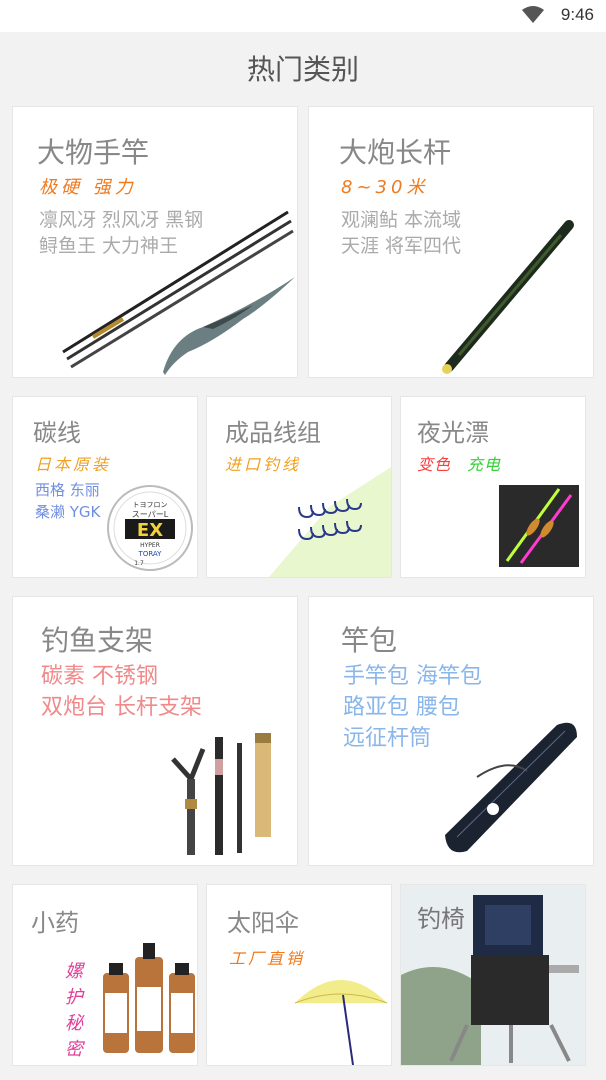  Describe the element at coordinates (577, 14) in the screenshot. I see `status-time: 9:46` at that location.